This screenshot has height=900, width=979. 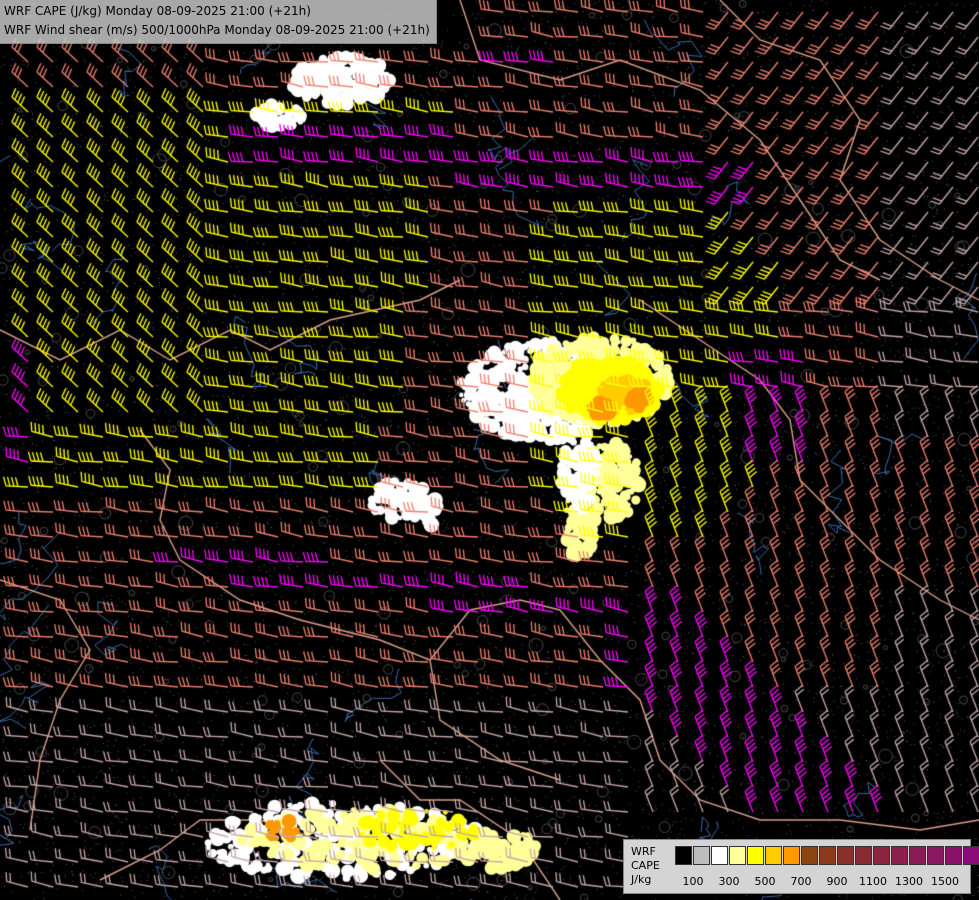 I want to click on legend-tick-label: 100, so click(x=693, y=881).